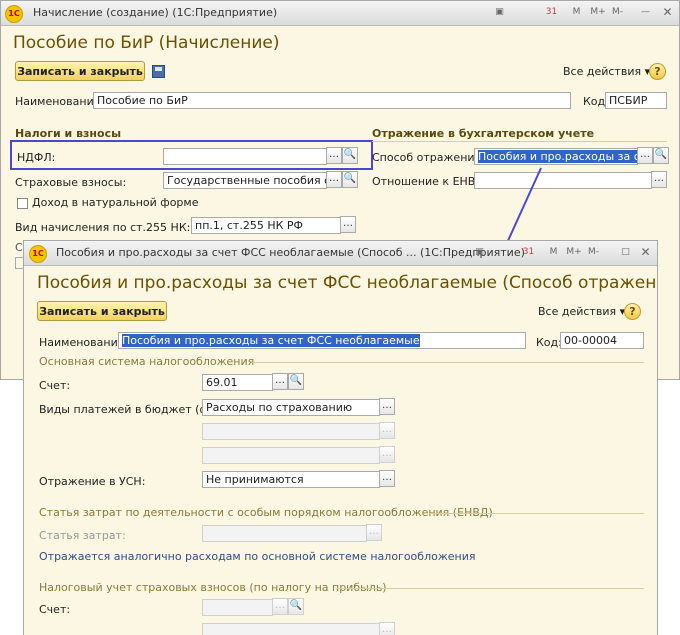  I want to click on dialog-memory-mminus-button: M-, so click(593, 252).